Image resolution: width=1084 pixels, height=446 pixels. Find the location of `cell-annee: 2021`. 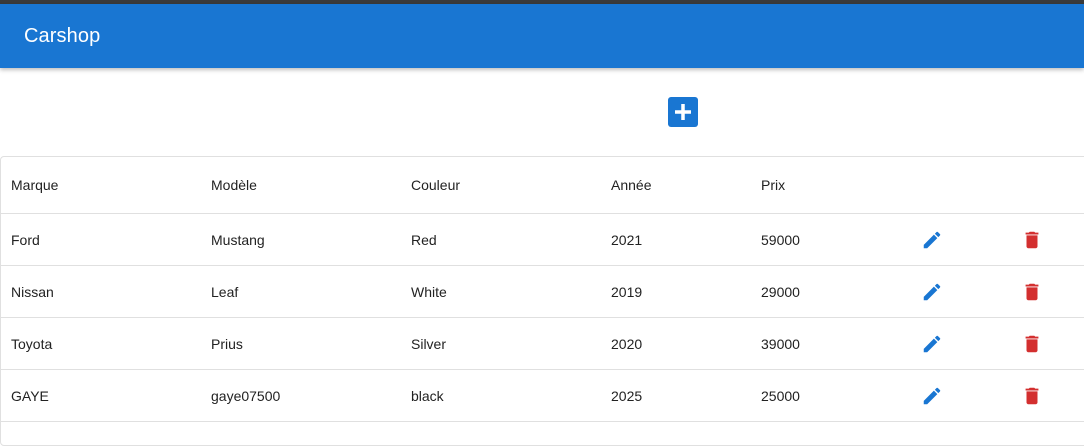

cell-annee: 2021 is located at coordinates (627, 239).